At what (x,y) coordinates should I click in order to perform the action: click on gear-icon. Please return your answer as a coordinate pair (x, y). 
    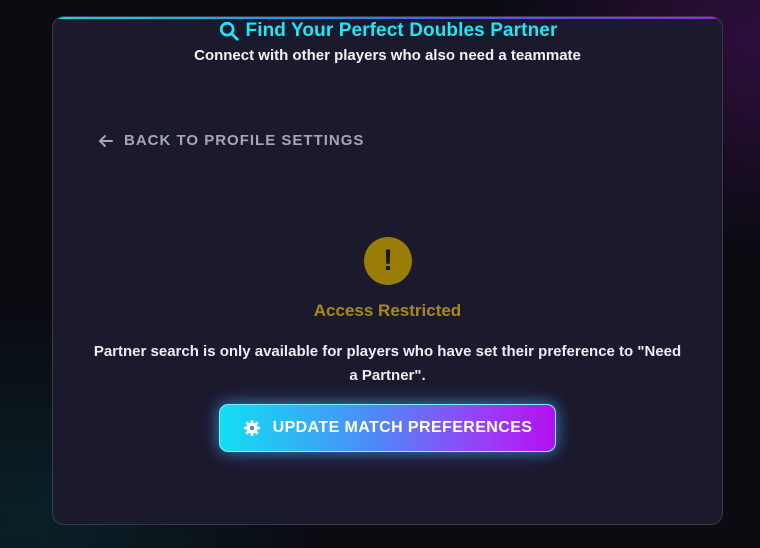
    Looking at the image, I should click on (251, 428).